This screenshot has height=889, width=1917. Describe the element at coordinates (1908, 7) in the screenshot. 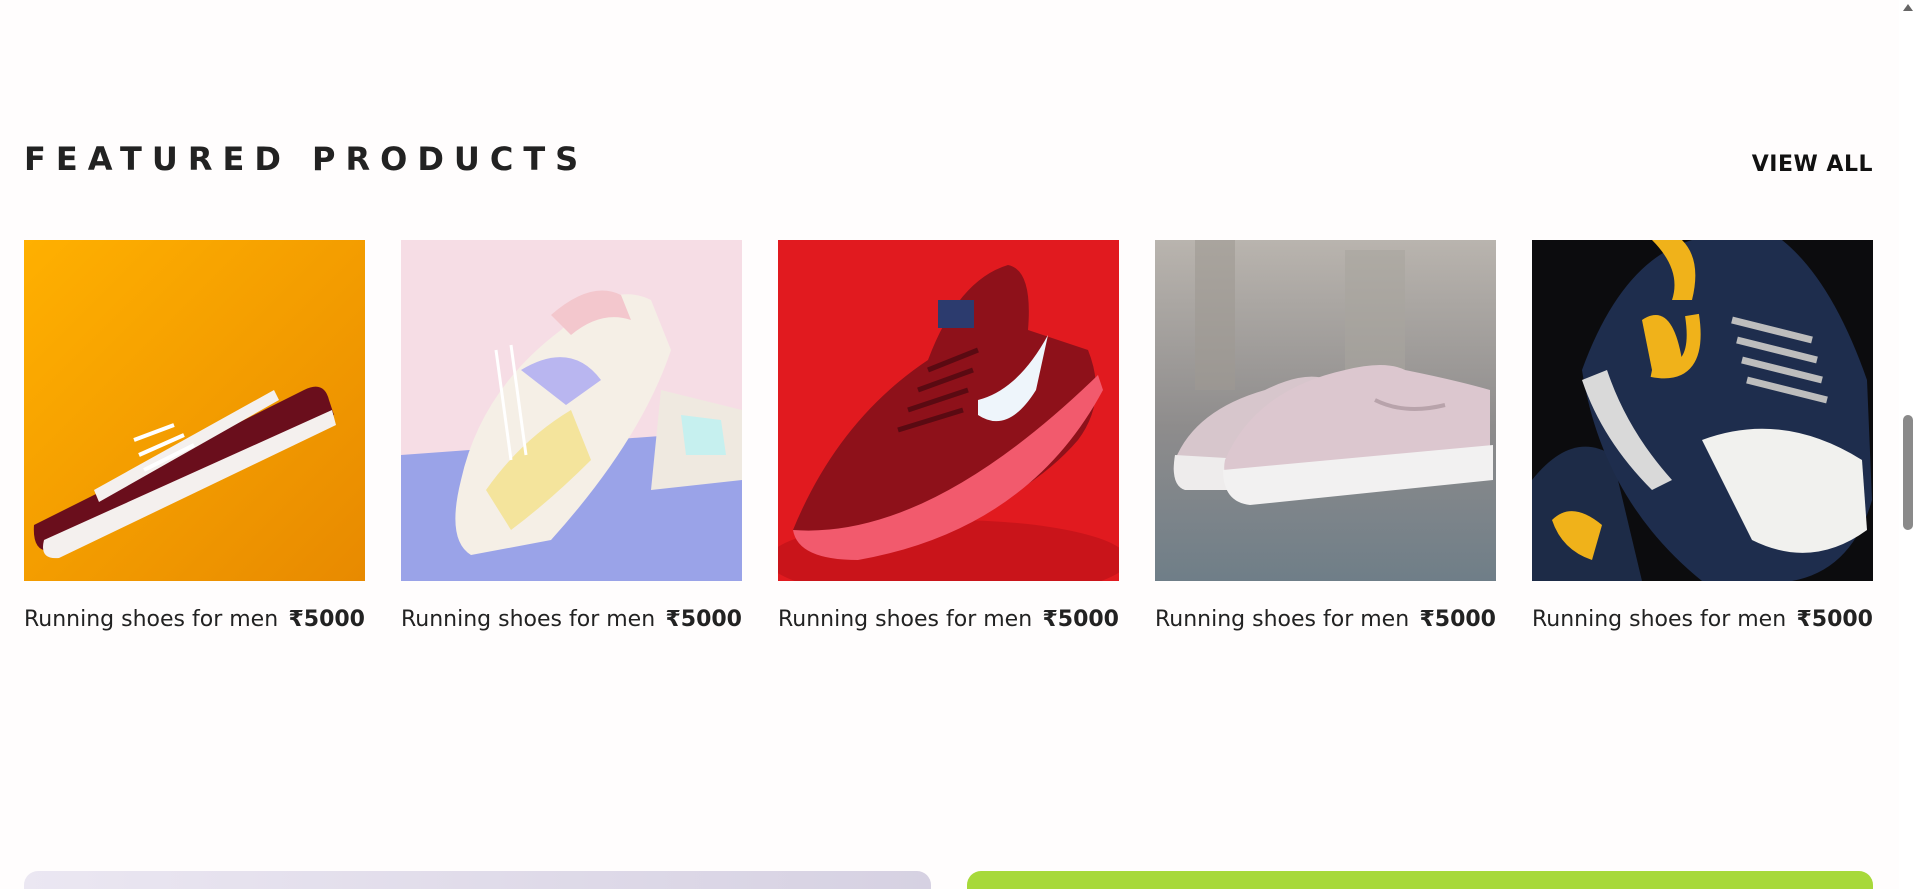

I see `scroll-up-arrow-icon` at that location.